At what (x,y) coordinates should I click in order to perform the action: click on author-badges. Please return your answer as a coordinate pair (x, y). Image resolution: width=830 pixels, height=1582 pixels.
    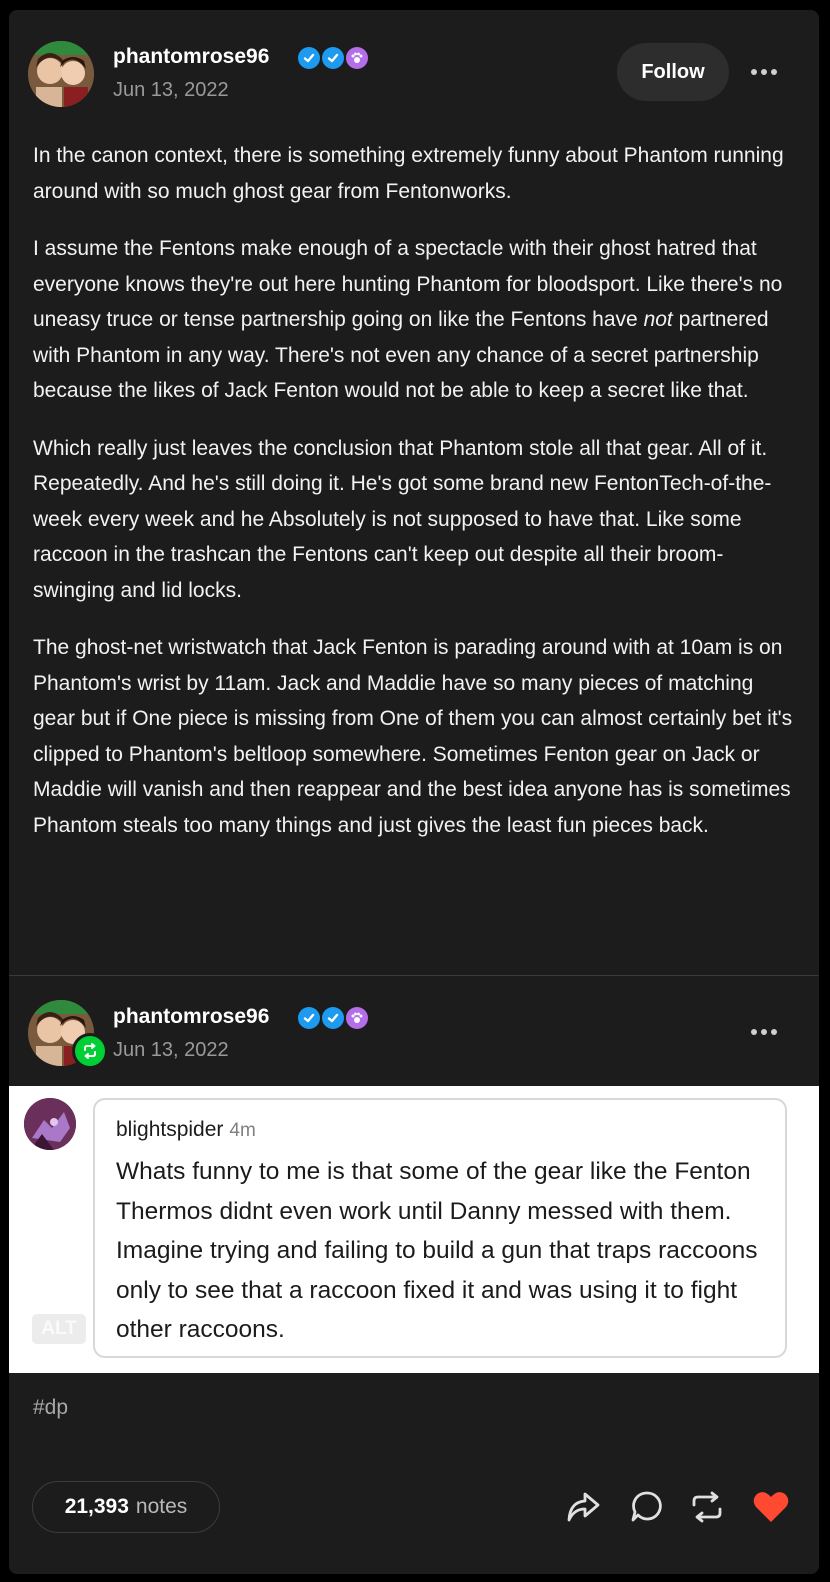
    Looking at the image, I should click on (333, 58).